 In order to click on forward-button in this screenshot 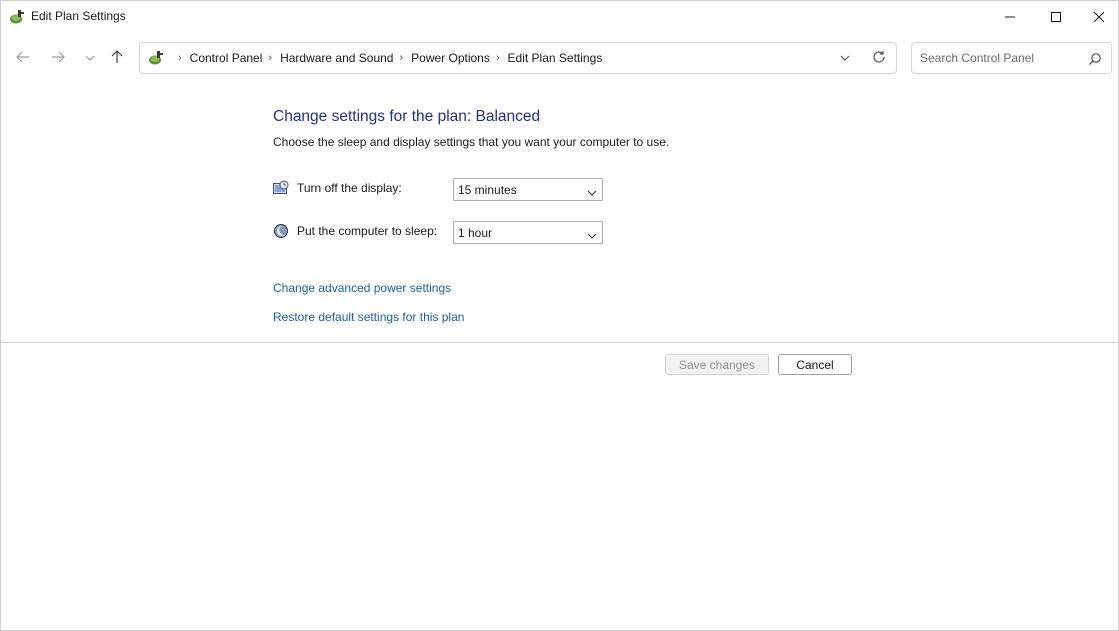, I will do `click(58, 58)`.